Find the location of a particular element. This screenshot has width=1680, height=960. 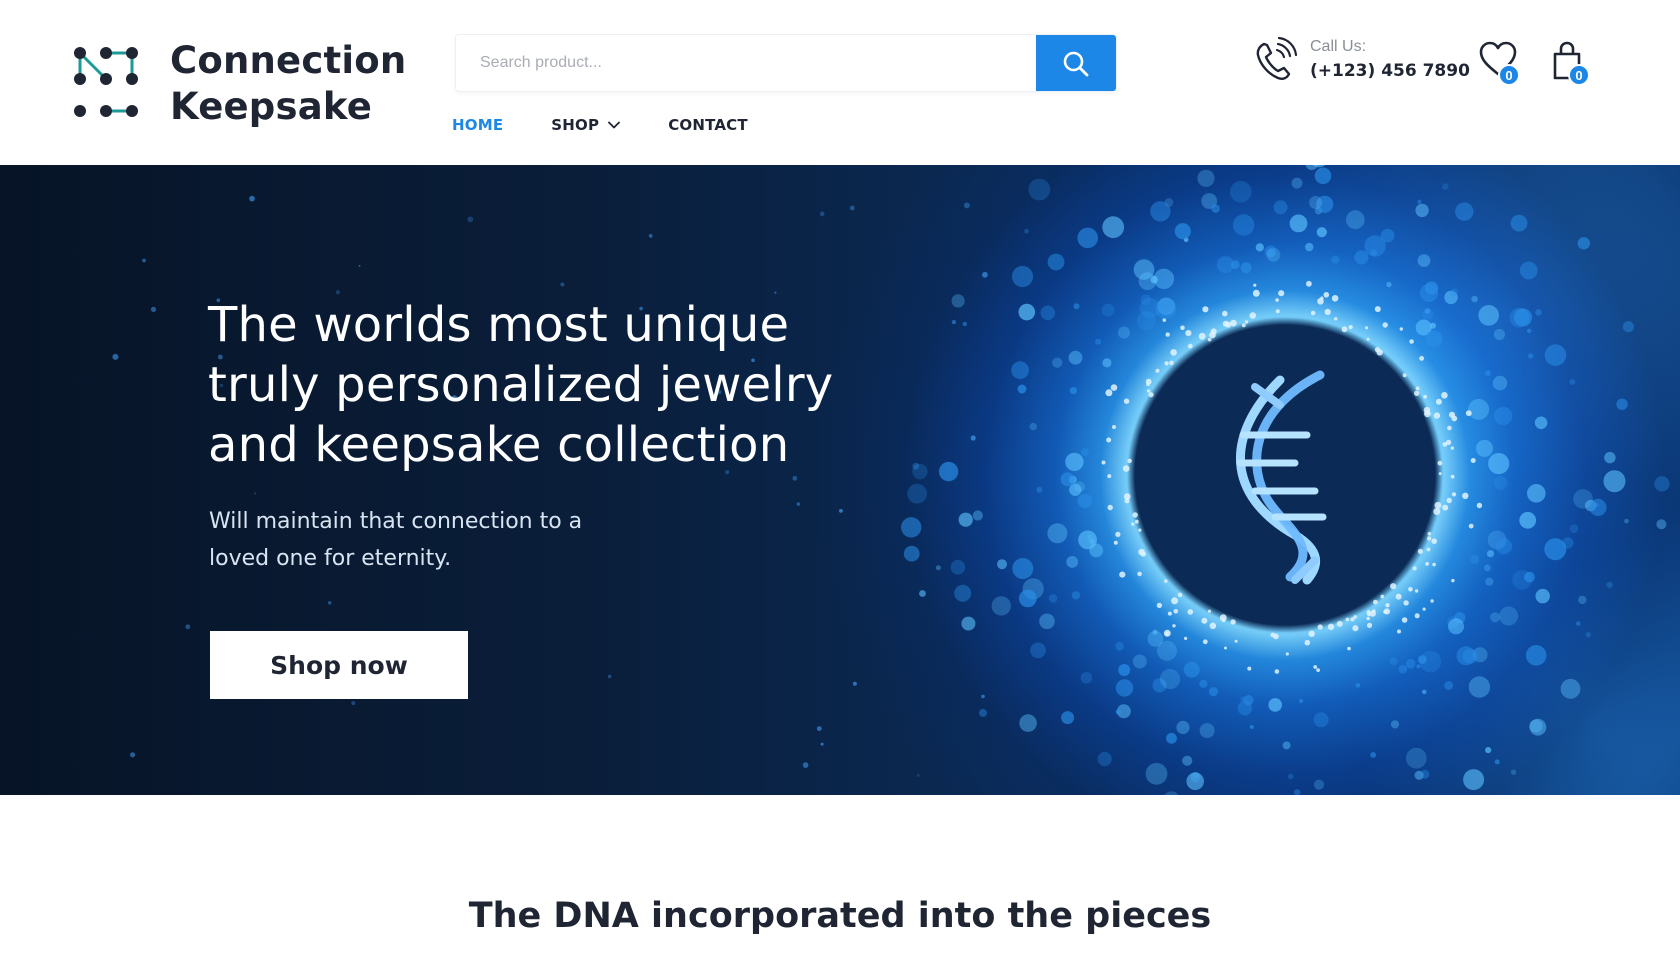

wishlist-button: 0 is located at coordinates (1500, 64).